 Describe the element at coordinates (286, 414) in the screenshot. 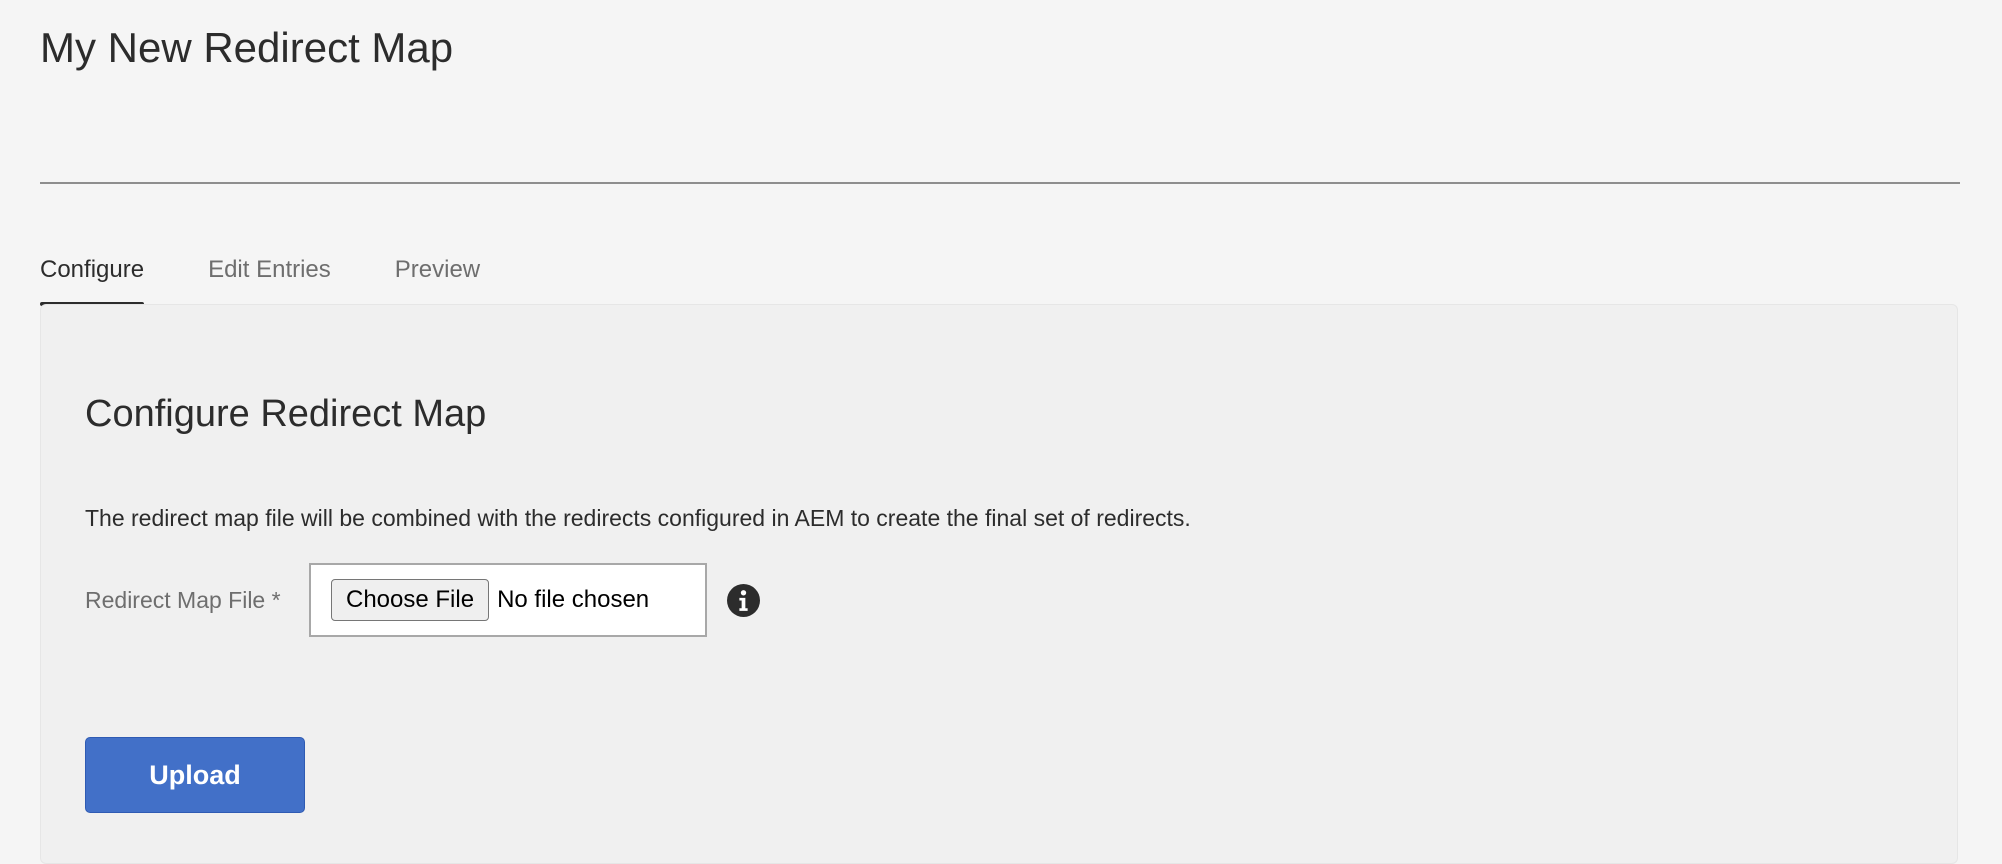

I see `configure-heading: Configure Redirect Map` at that location.